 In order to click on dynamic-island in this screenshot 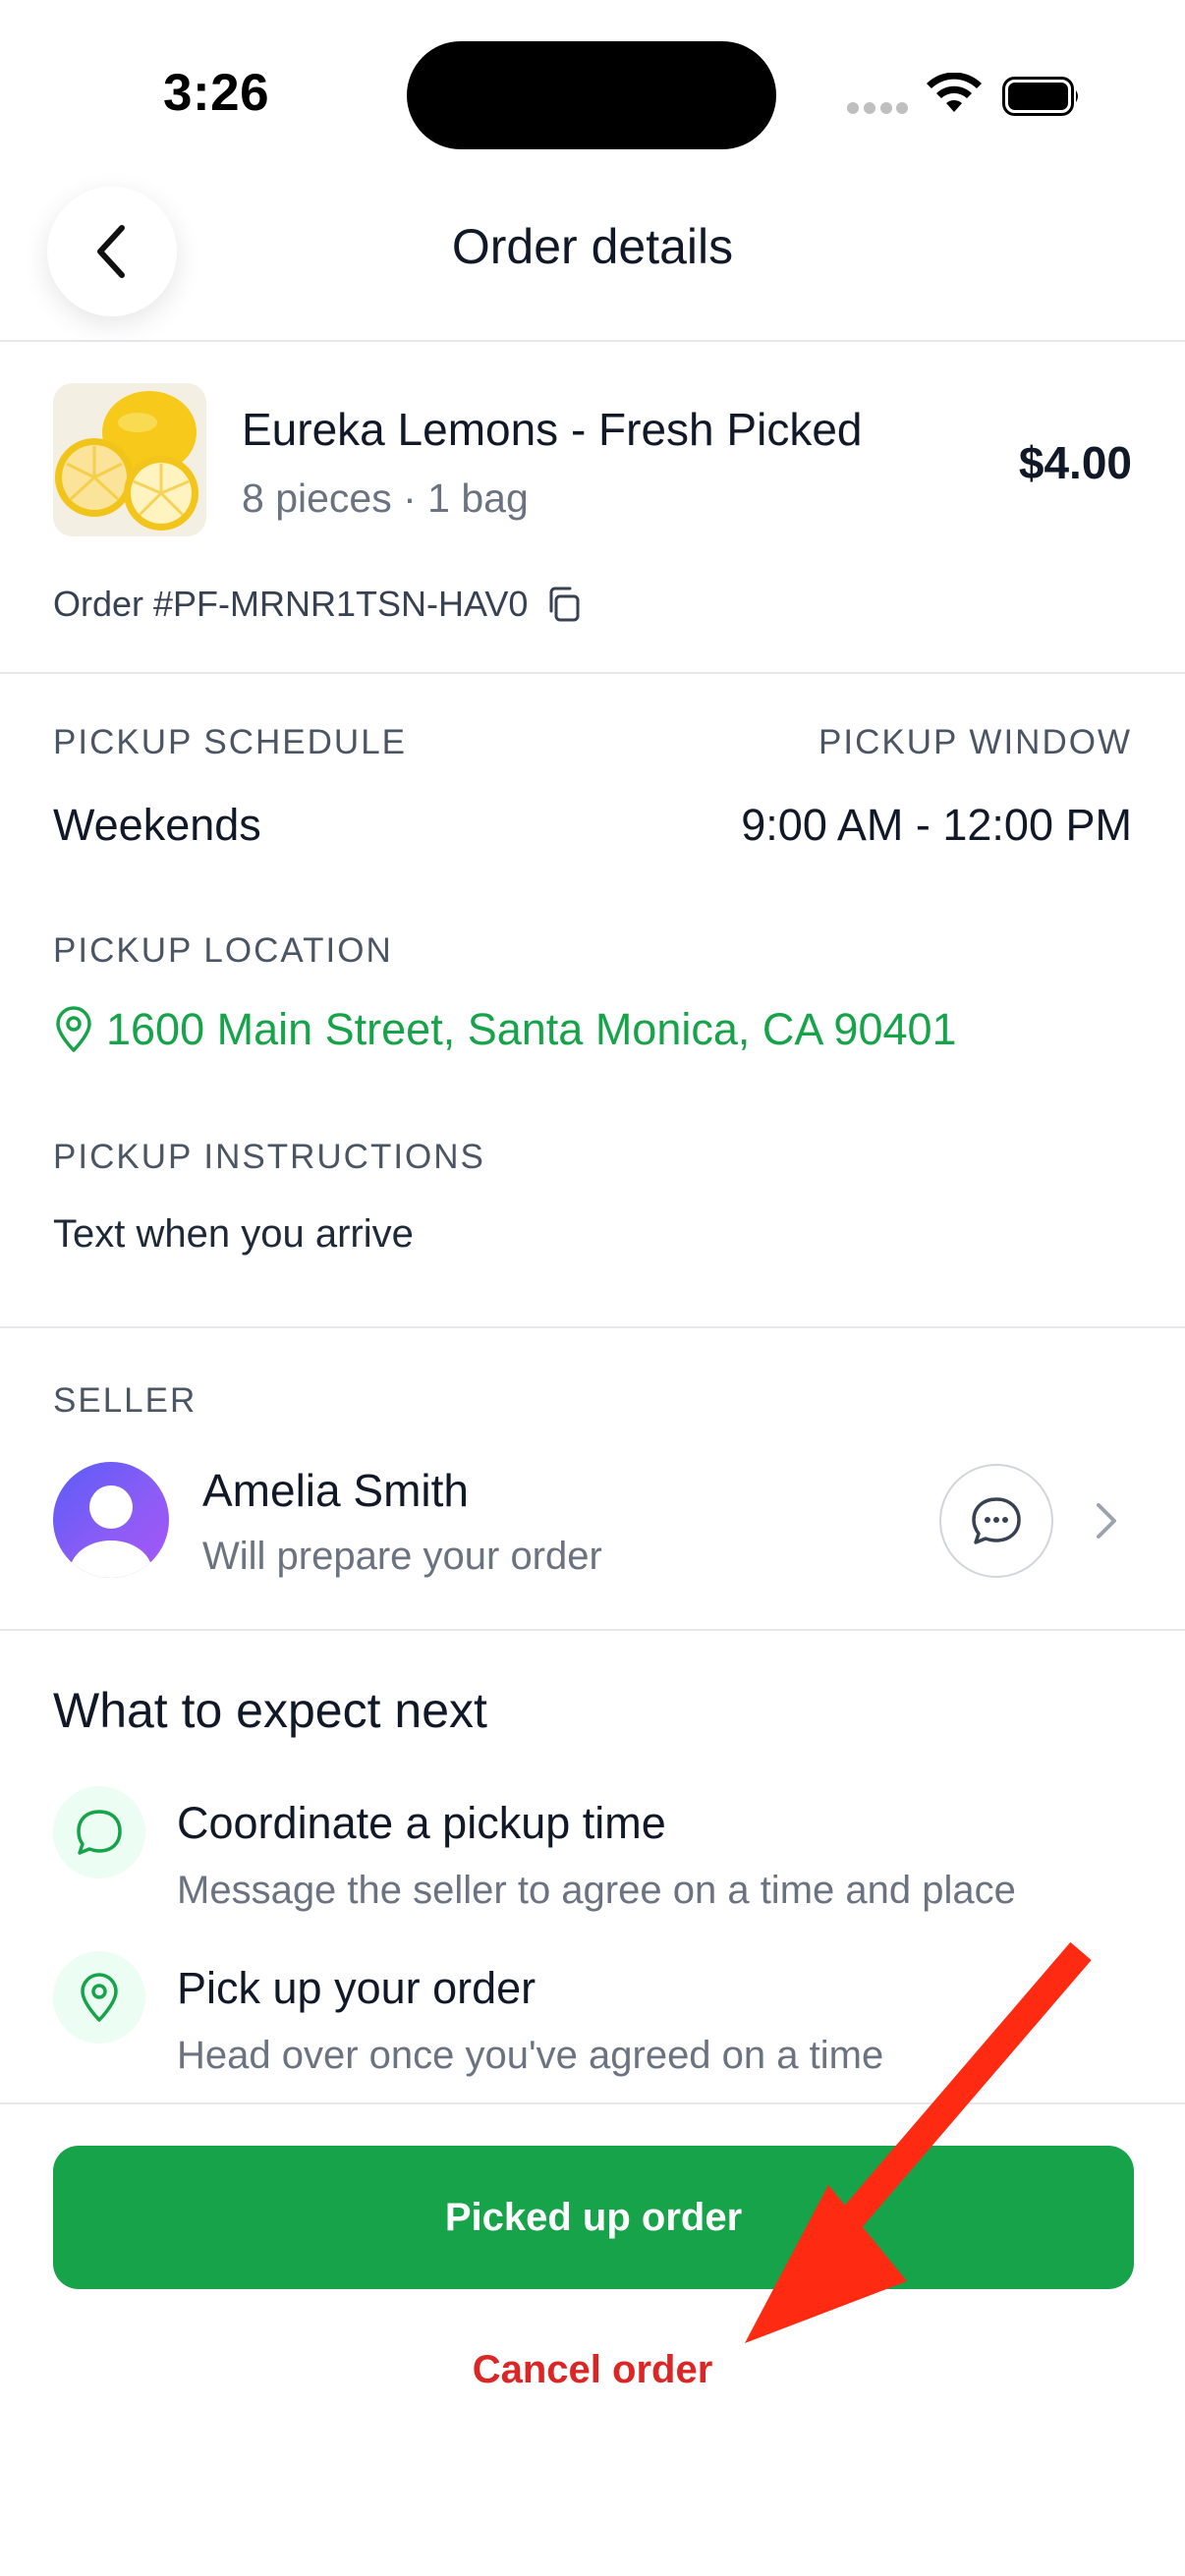, I will do `click(592, 95)`.